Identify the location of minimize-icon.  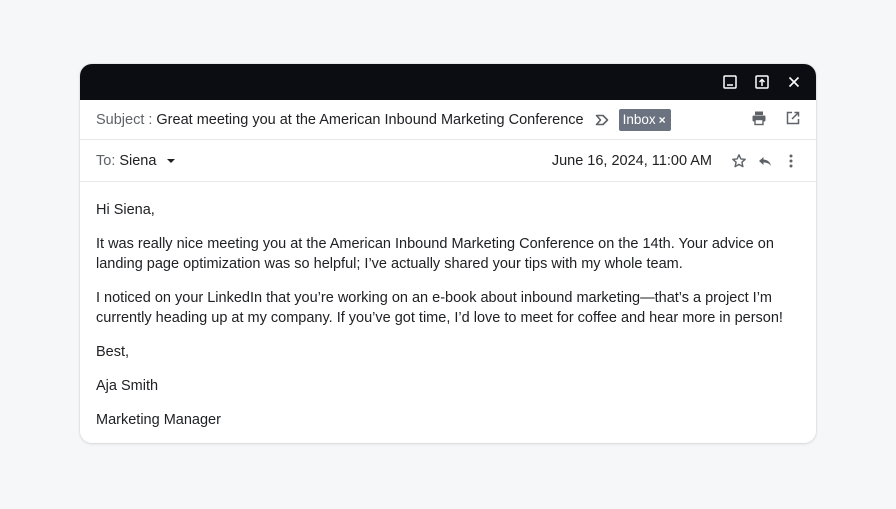
(730, 82).